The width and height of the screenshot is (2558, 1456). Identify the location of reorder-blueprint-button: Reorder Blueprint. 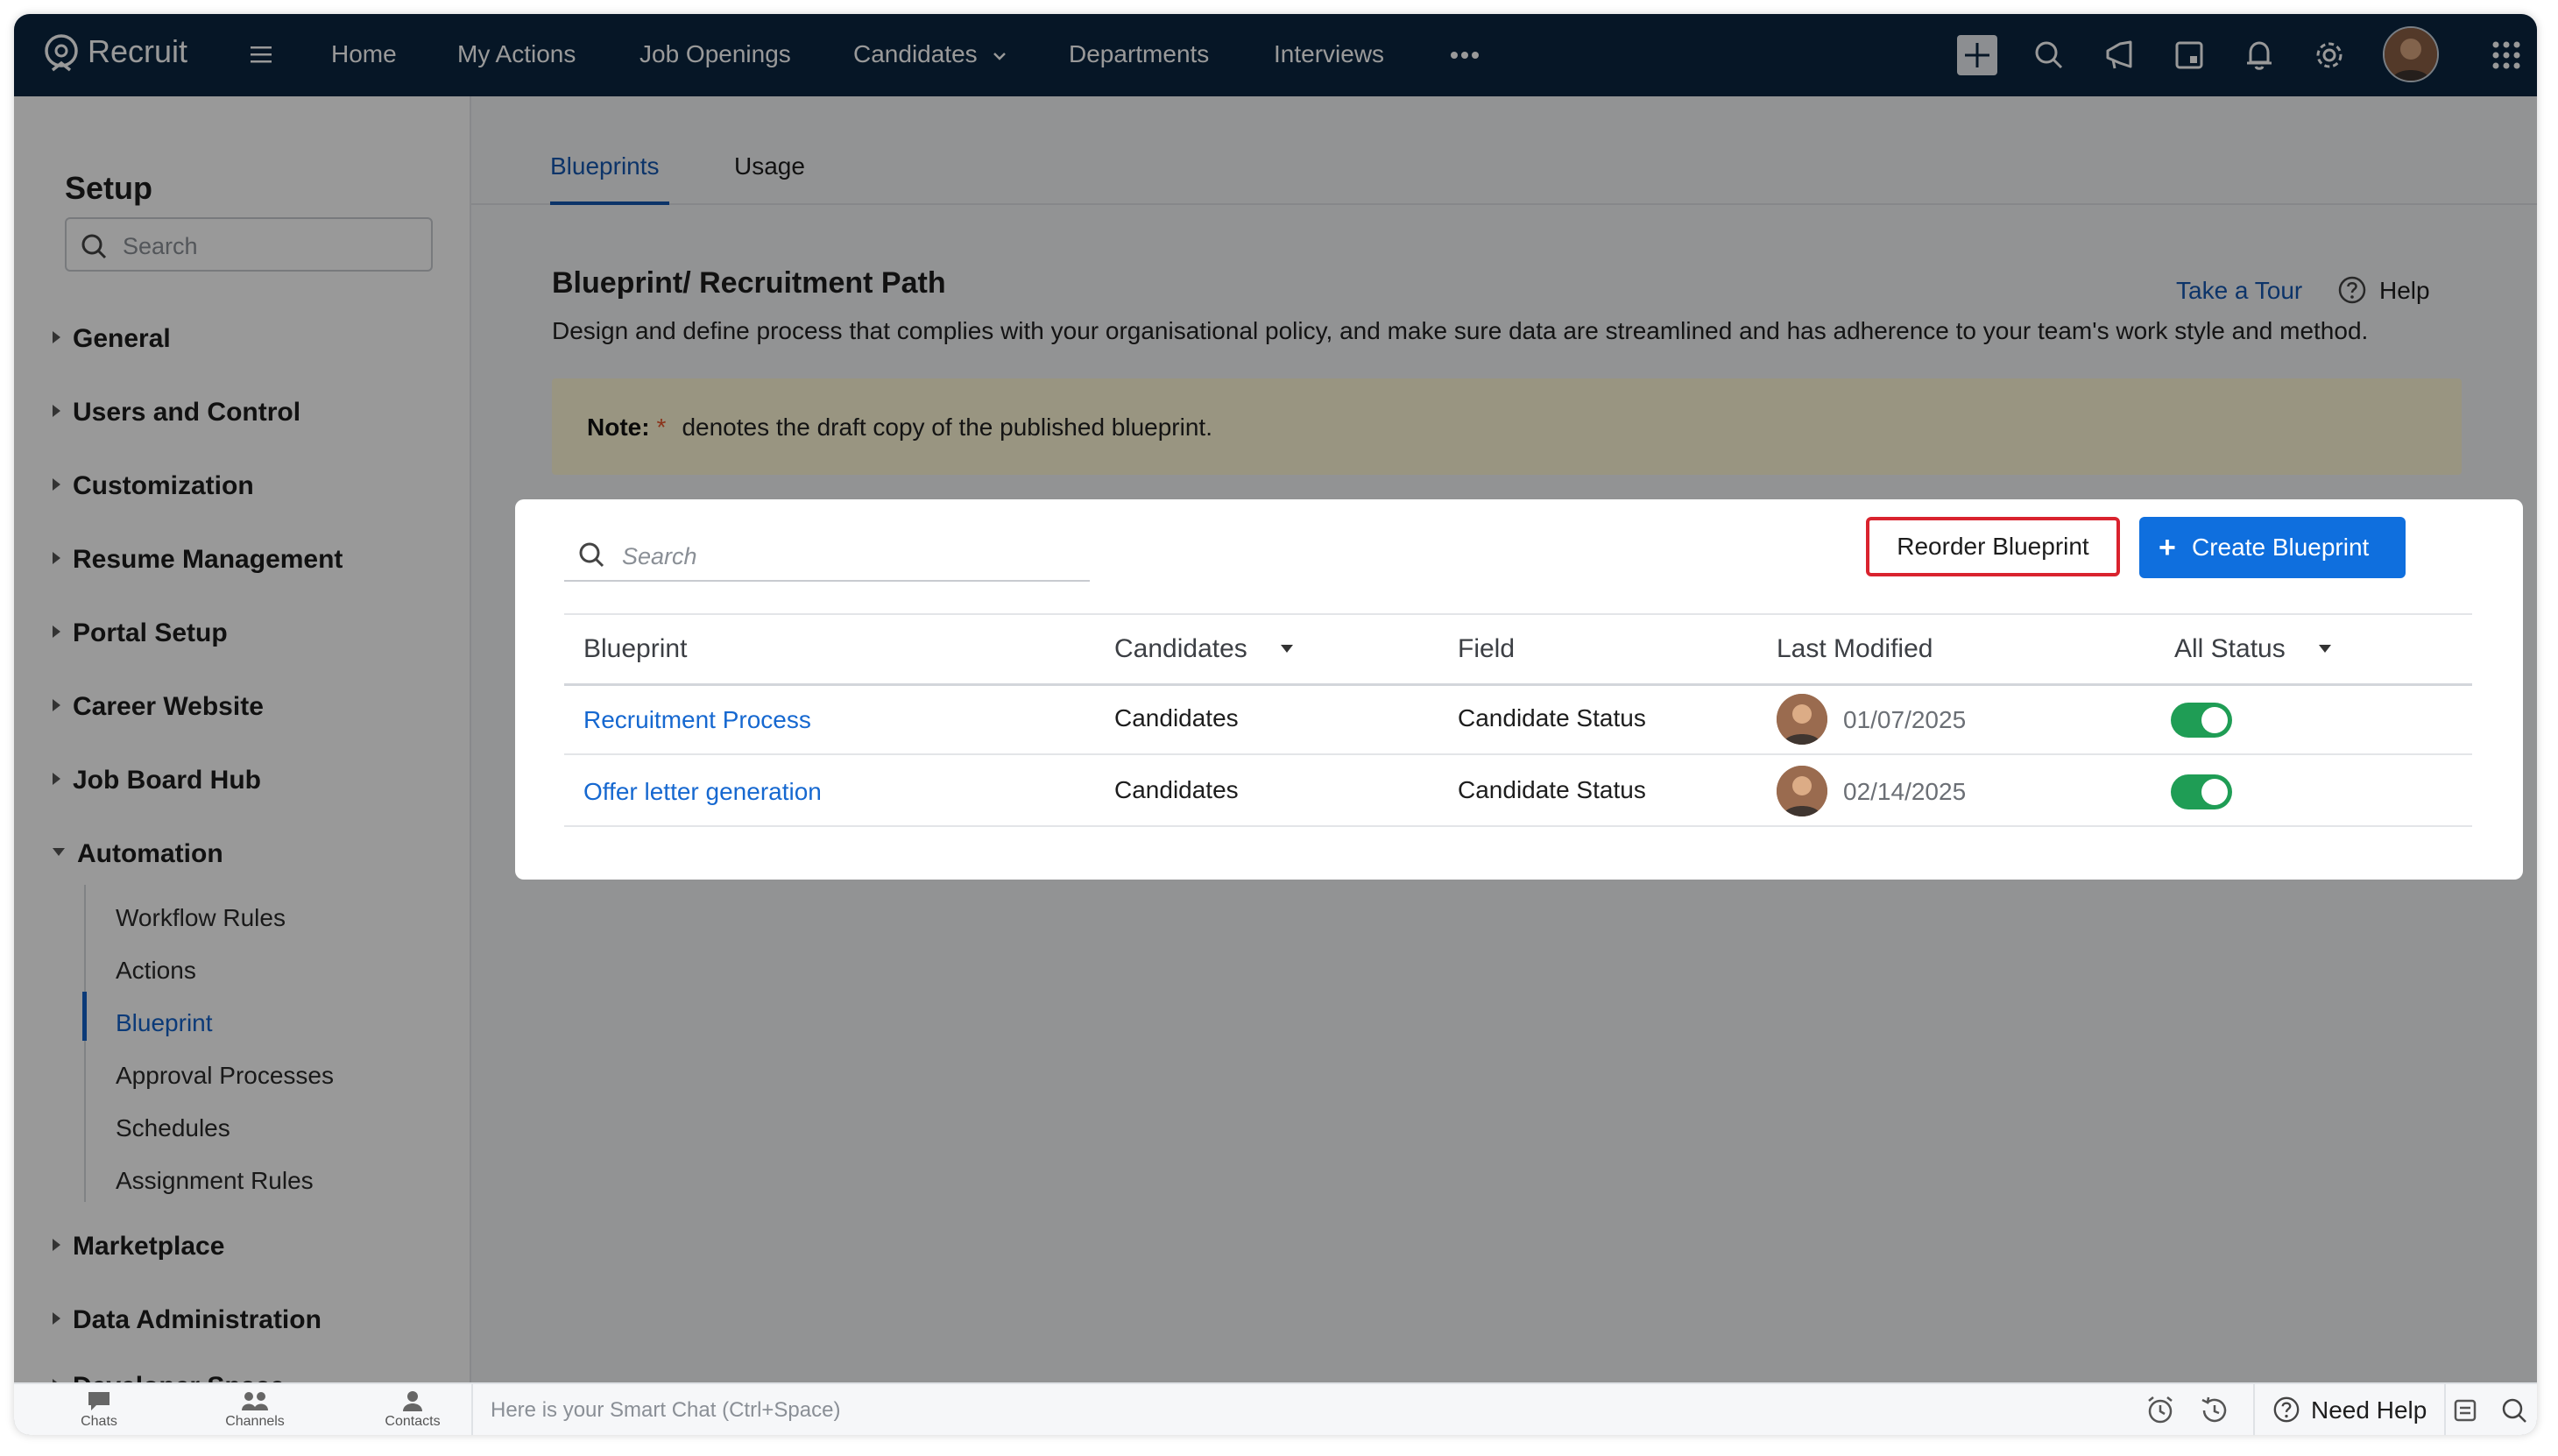
(1993, 546).